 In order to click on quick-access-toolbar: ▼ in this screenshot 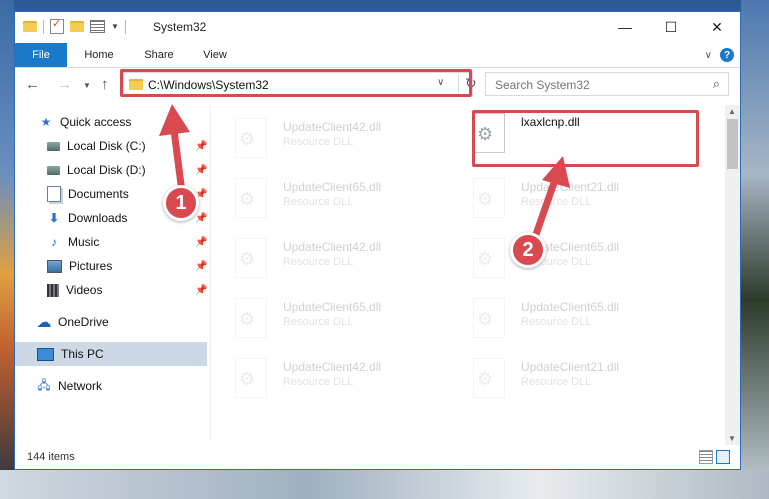, I will do `click(74, 25)`.